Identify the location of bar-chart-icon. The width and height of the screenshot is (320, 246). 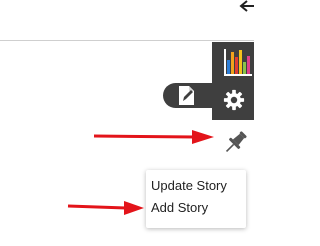
(238, 62).